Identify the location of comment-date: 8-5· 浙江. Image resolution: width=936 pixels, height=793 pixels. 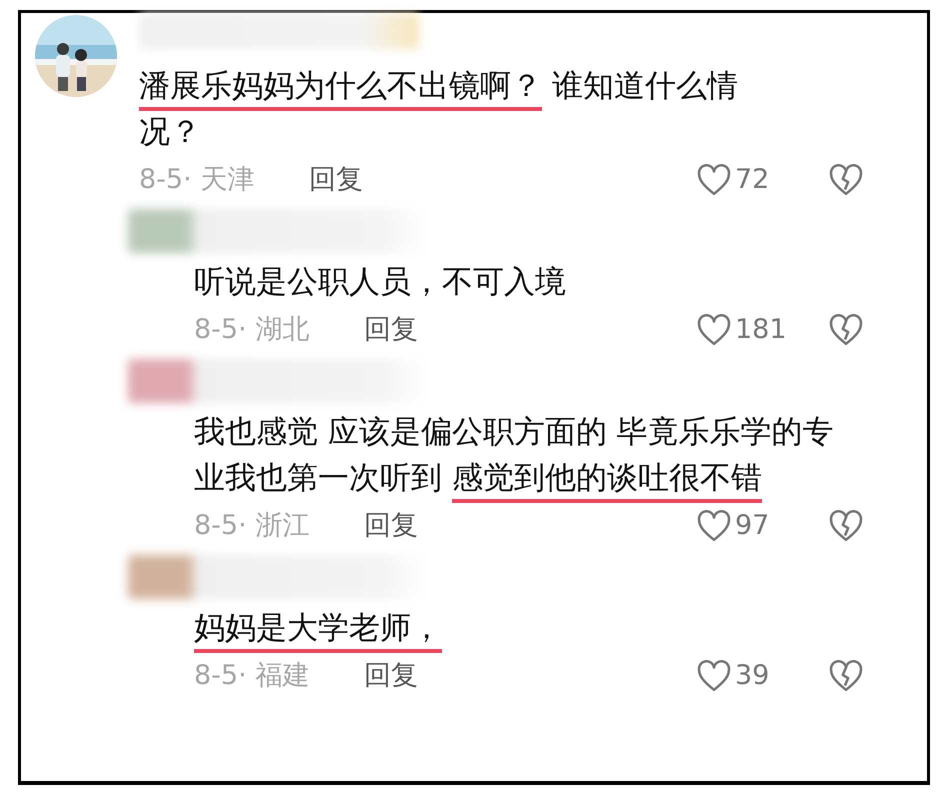
(252, 525).